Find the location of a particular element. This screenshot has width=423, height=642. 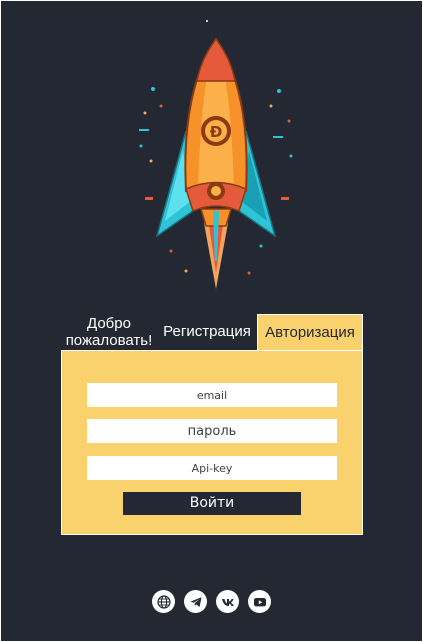

email-field is located at coordinates (212, 395).